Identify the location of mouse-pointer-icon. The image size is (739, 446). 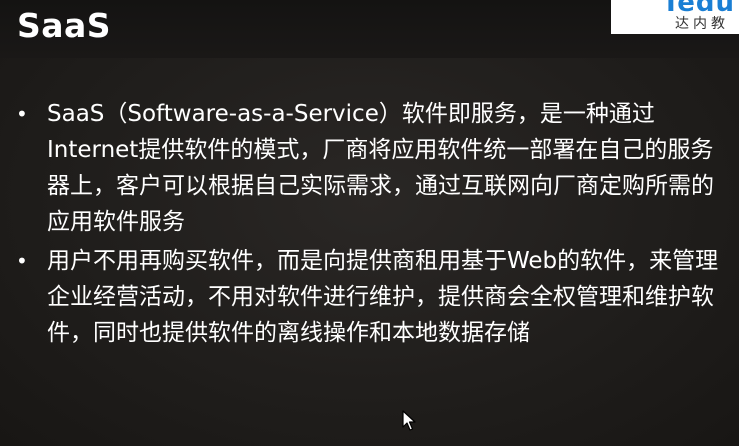
(409, 420).